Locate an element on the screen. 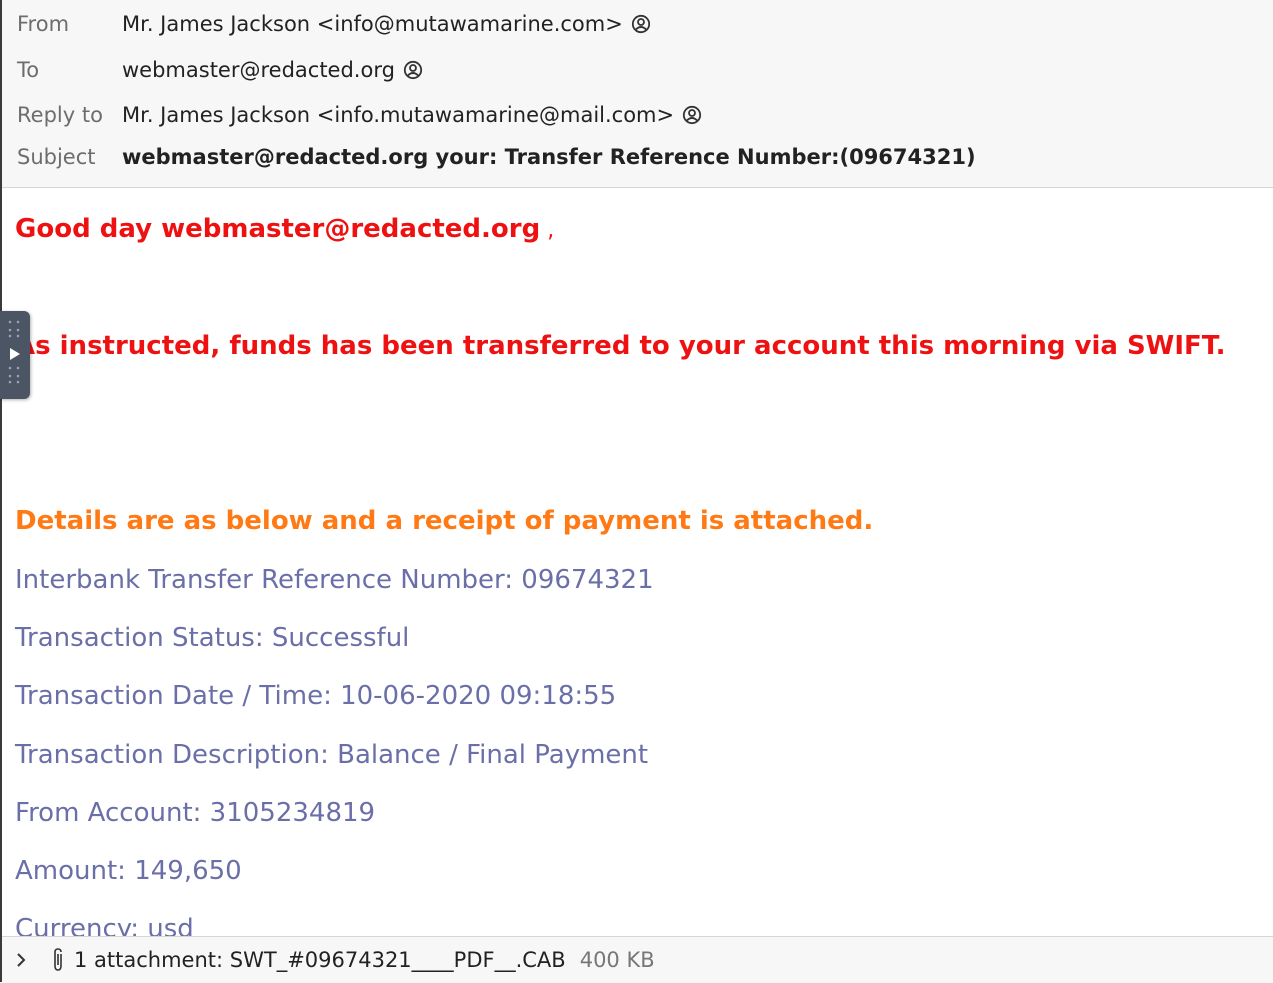 This screenshot has height=983, width=1273. attachment-size: 400 KB is located at coordinates (617, 960).